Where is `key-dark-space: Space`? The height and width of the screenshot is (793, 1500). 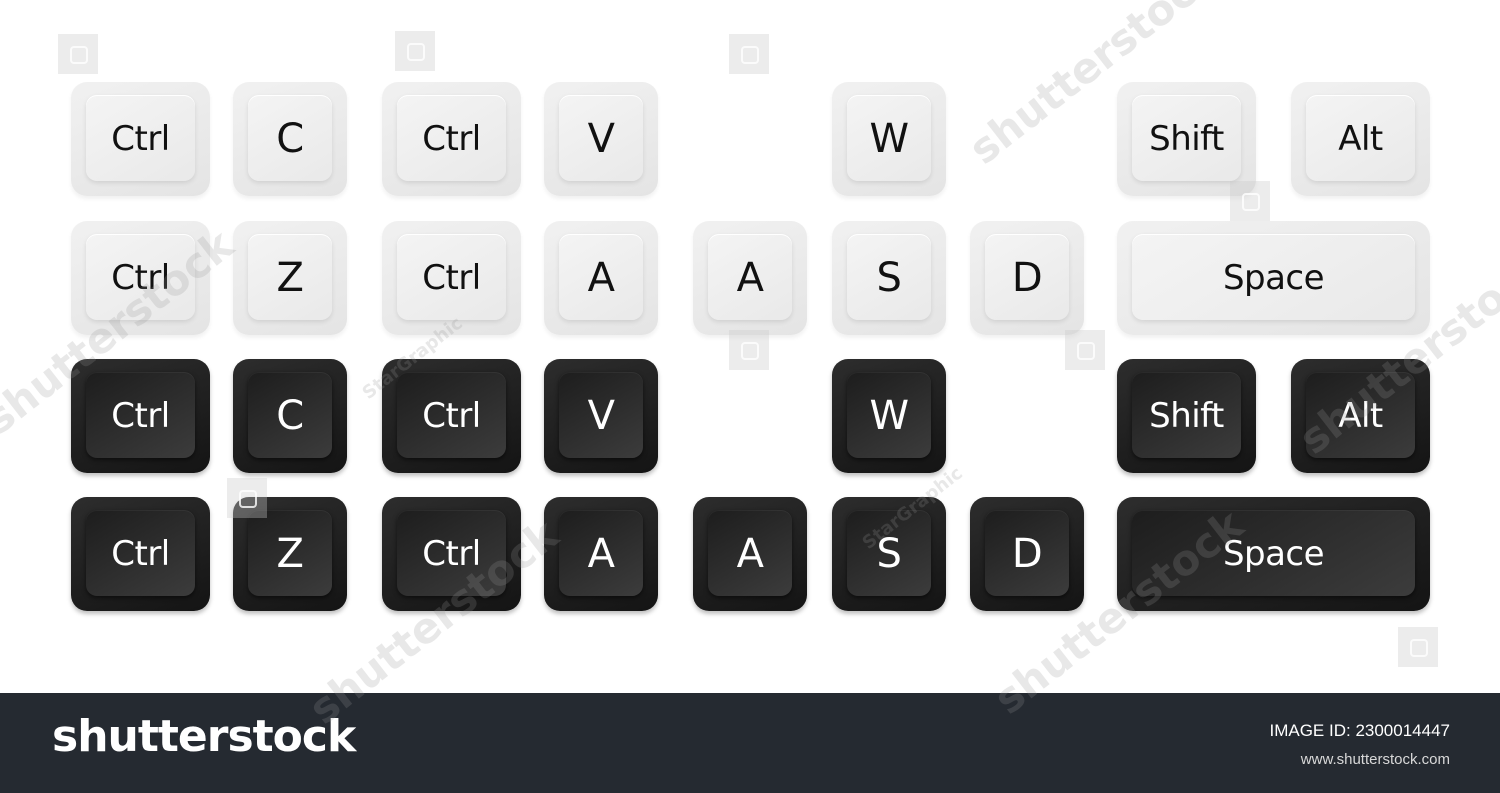 key-dark-space: Space is located at coordinates (1273, 554).